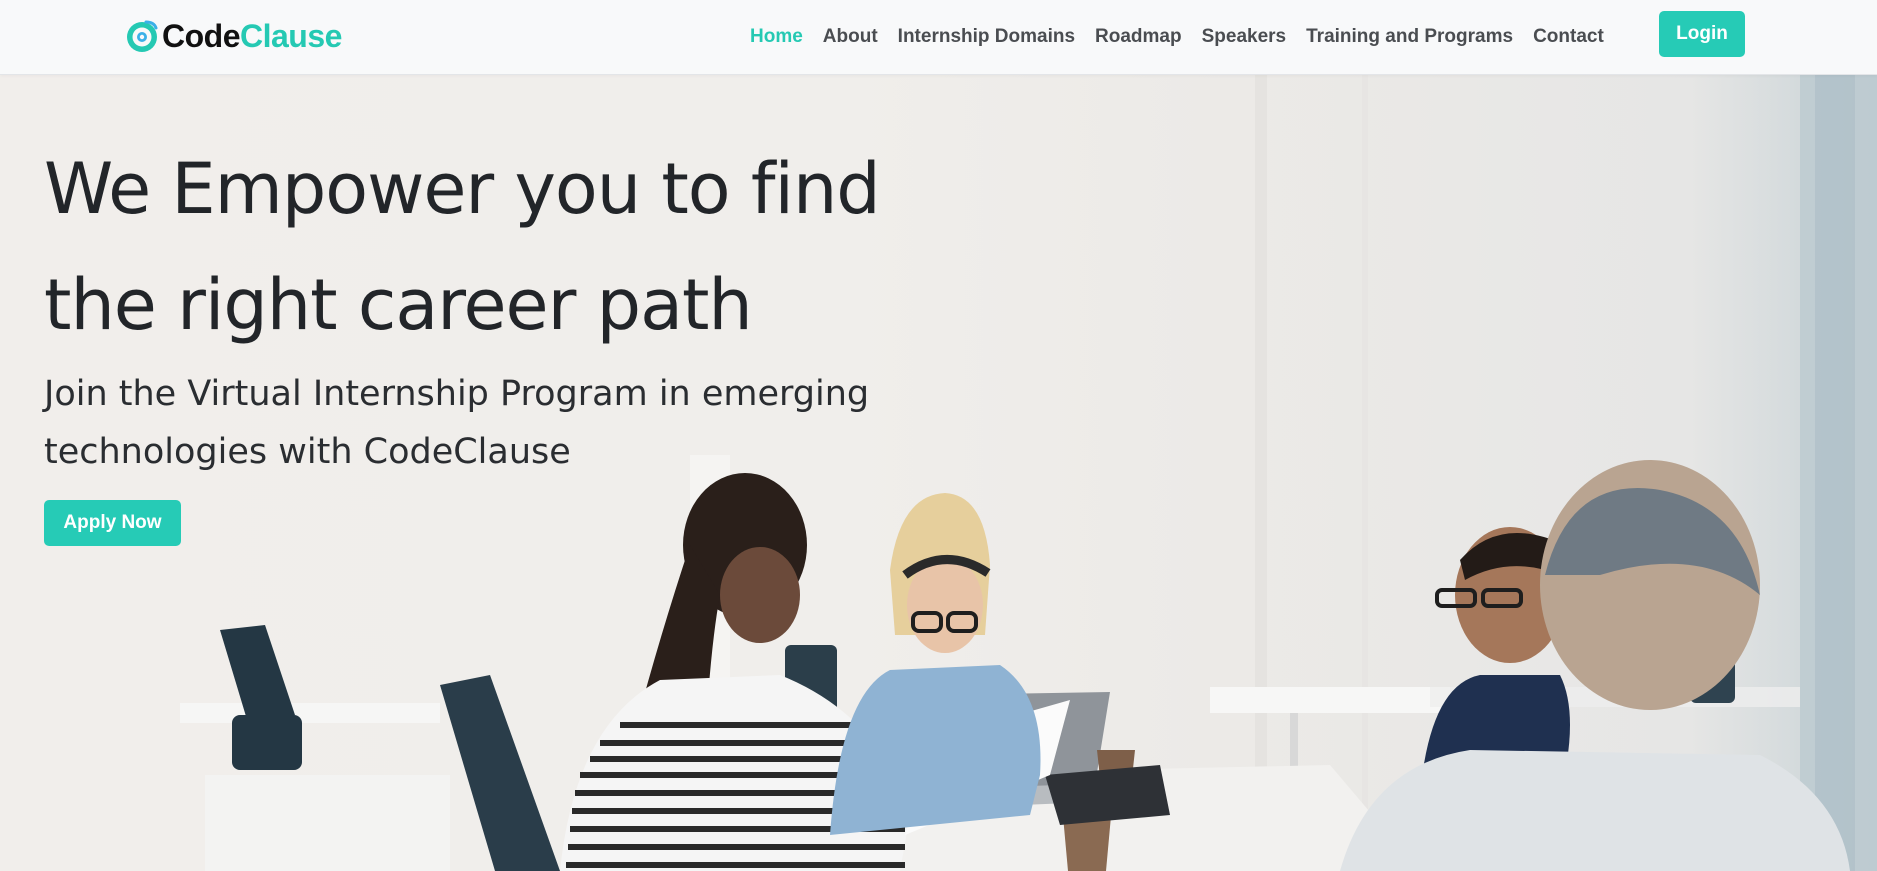  What do you see at coordinates (201, 36) in the screenshot?
I see `brand-name-code: Code` at bounding box center [201, 36].